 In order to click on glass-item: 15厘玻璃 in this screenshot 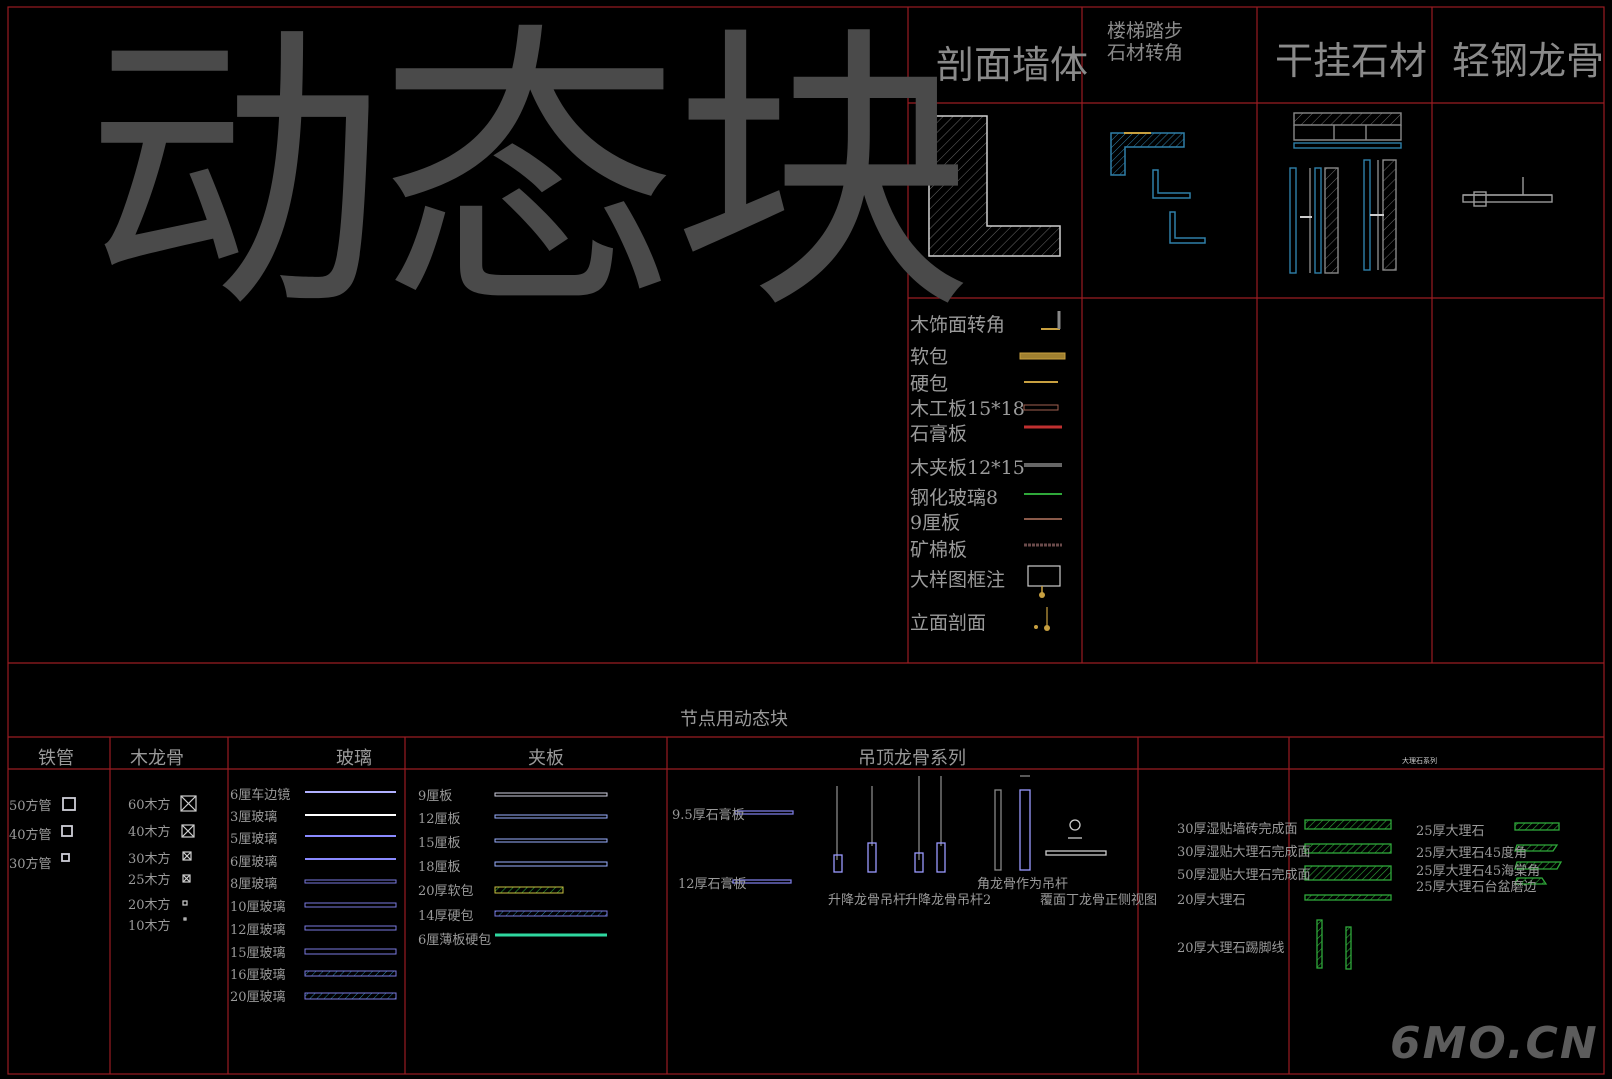, I will do `click(258, 953)`.